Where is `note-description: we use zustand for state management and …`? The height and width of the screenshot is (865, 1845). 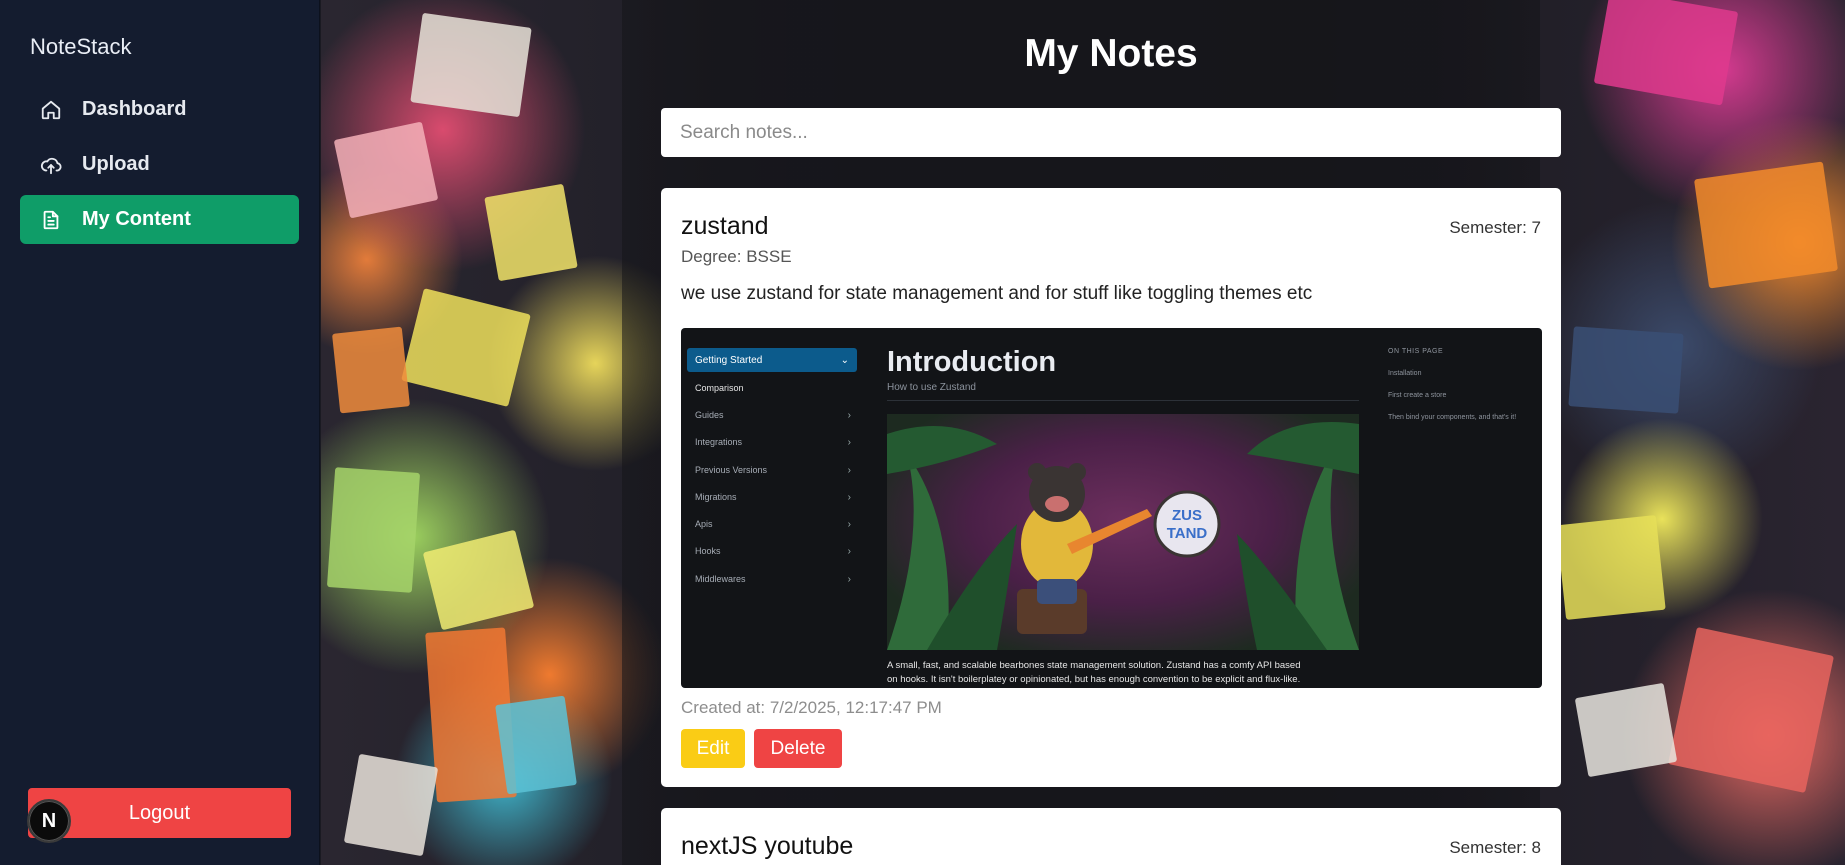 note-description: we use zustand for state management and … is located at coordinates (997, 293).